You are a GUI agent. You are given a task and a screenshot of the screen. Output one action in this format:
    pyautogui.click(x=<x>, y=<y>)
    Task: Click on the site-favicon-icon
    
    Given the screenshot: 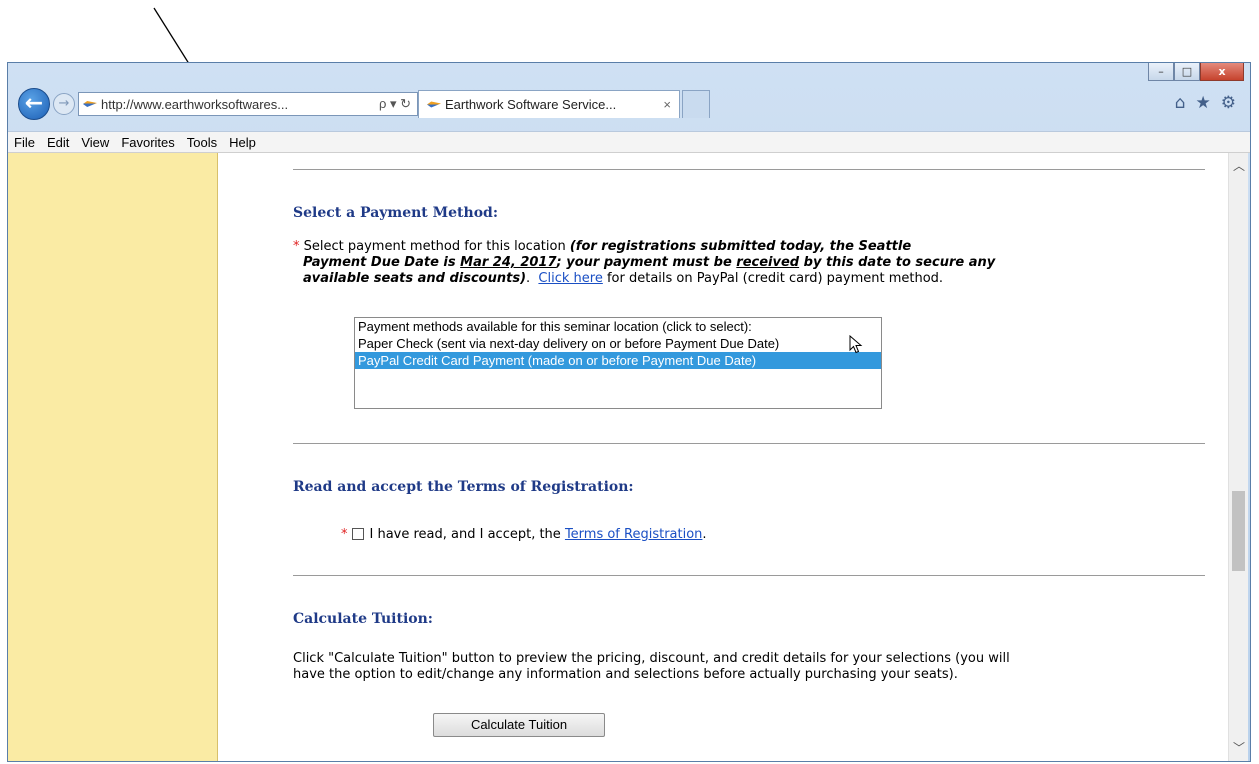 What is the action you would take?
    pyautogui.click(x=90, y=104)
    